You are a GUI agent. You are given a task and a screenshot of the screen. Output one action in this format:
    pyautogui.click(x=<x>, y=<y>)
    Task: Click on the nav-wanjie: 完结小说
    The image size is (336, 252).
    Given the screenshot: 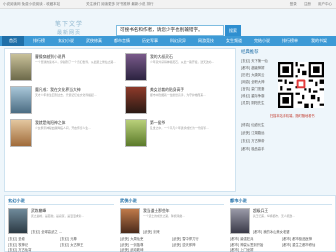 What is the action you would take?
    pyautogui.click(x=262, y=41)
    